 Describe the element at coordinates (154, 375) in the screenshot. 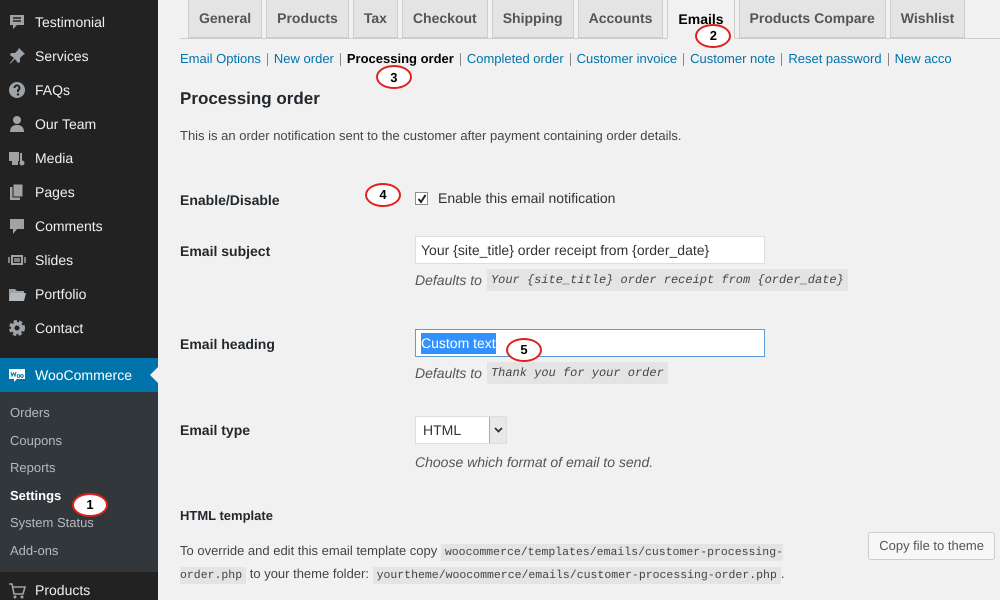

I see `active-arrow-icon` at that location.